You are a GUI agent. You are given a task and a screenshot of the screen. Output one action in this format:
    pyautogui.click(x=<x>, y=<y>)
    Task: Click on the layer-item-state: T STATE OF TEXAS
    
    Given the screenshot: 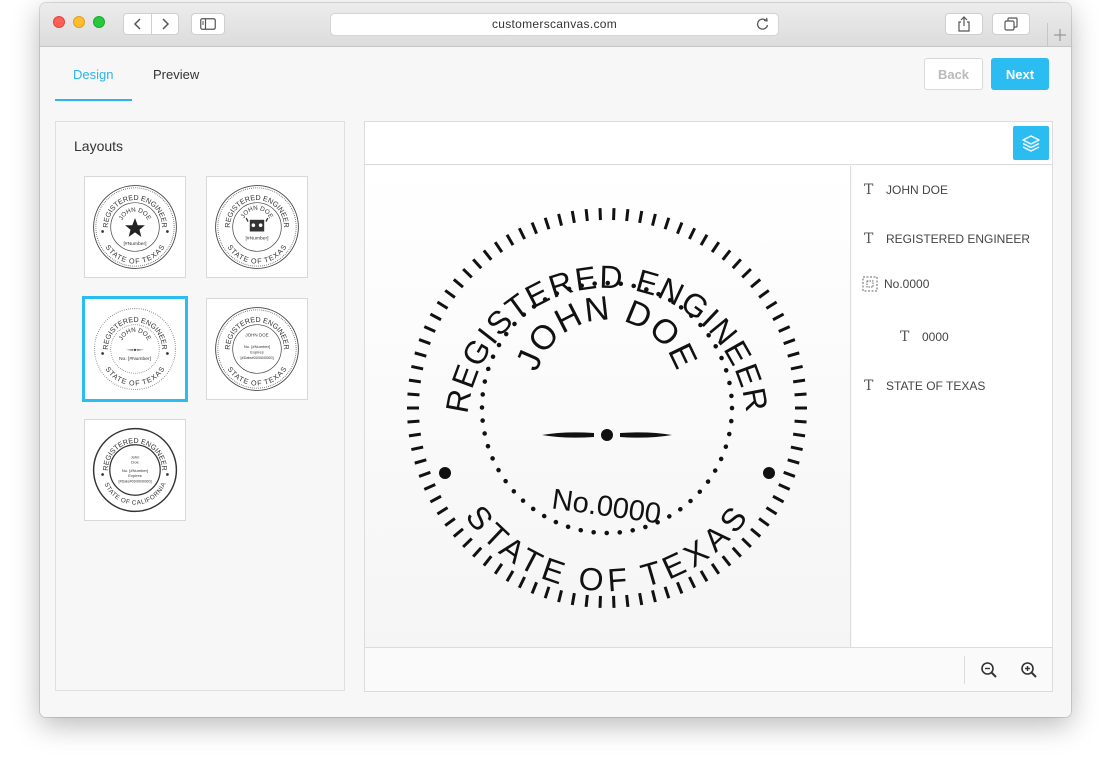 What is the action you would take?
    pyautogui.click(x=924, y=386)
    